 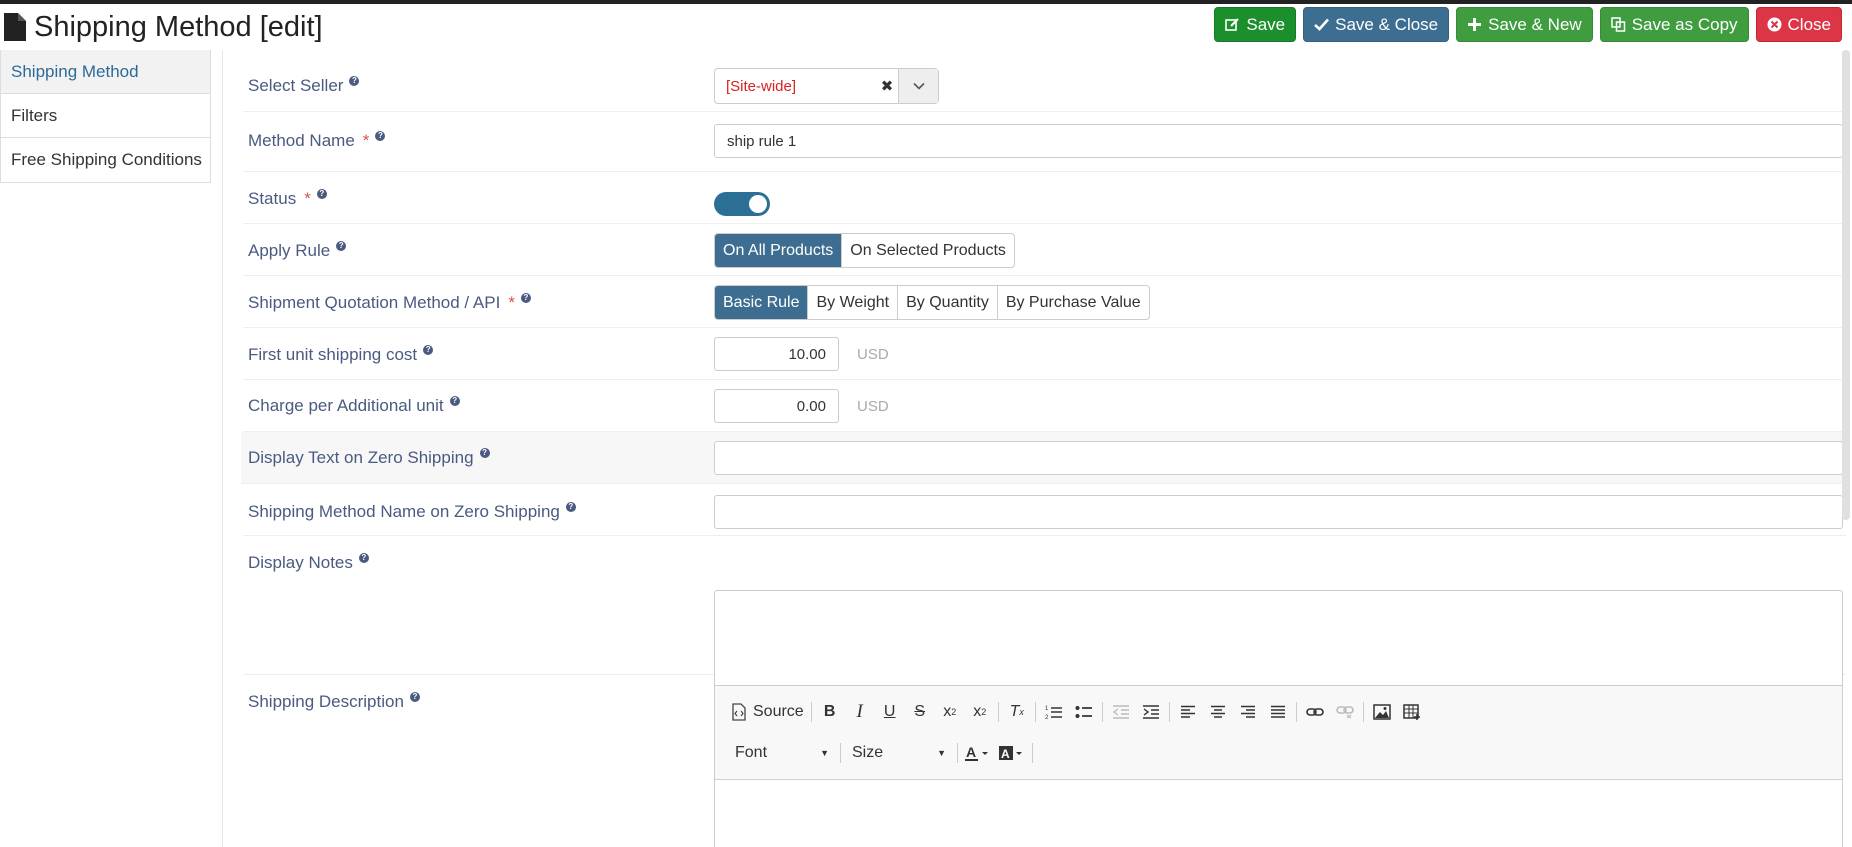 What do you see at coordinates (1846, 285) in the screenshot?
I see `scrollbar` at bounding box center [1846, 285].